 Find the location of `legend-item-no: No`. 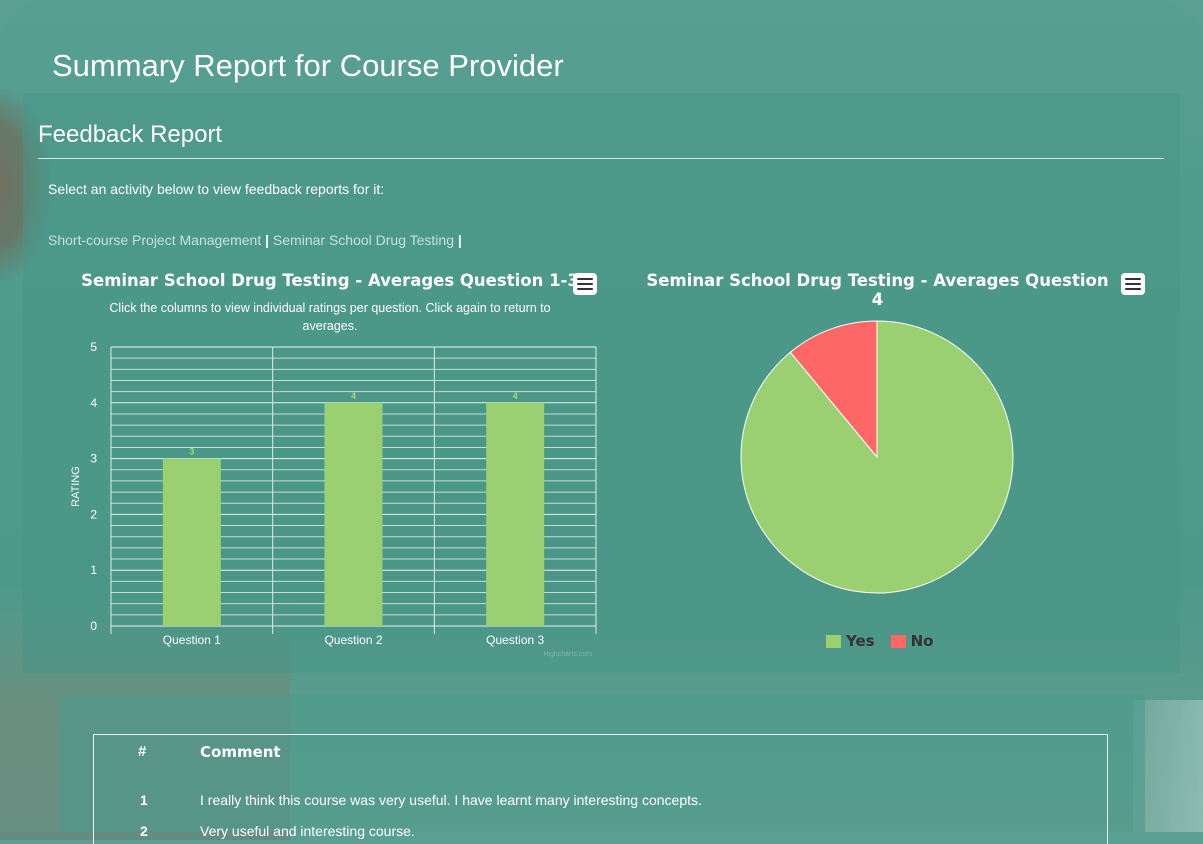

legend-item-no: No is located at coordinates (912, 641).